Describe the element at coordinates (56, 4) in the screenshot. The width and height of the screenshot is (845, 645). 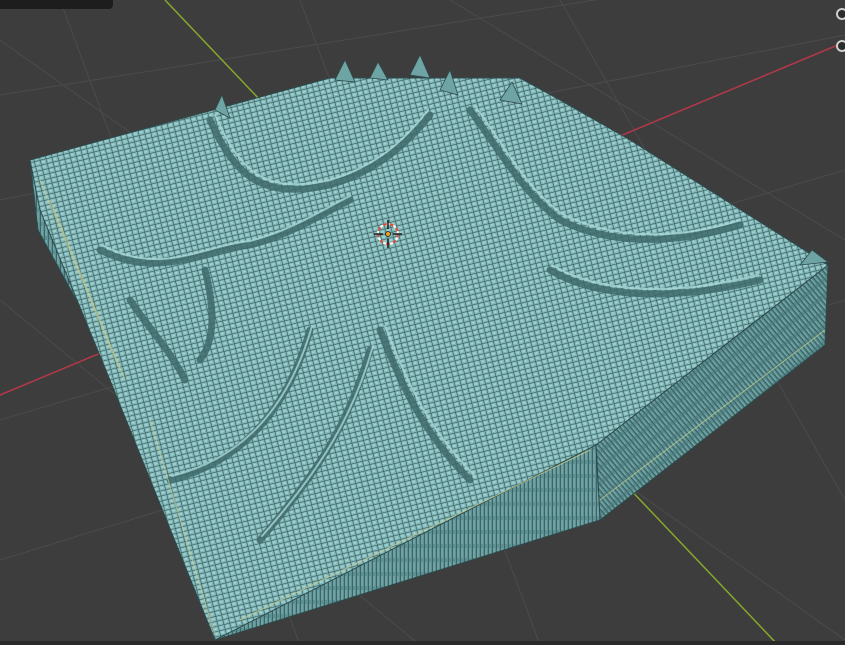
I see `header-tab-stub` at that location.